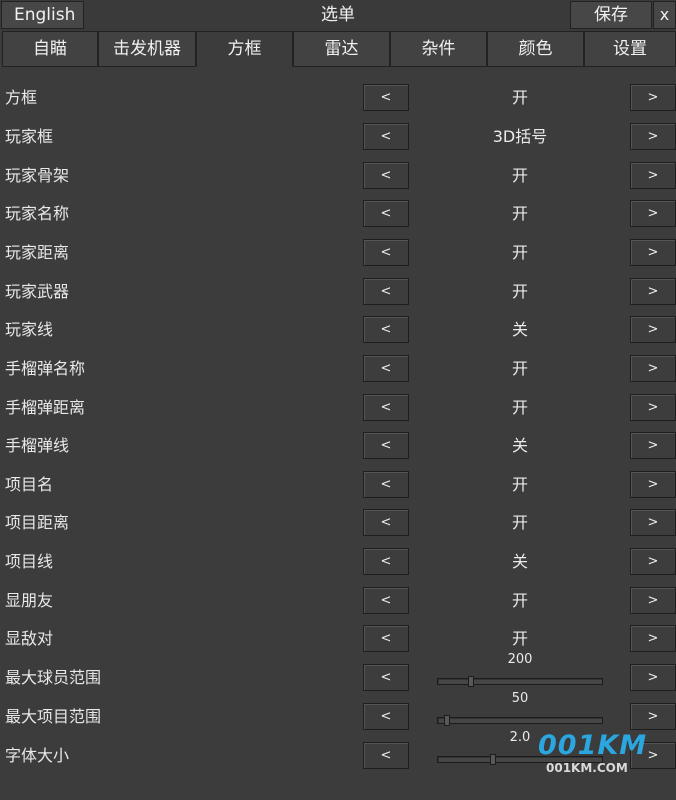  What do you see at coordinates (37, 755) in the screenshot?
I see `slider-label: 字体大小` at bounding box center [37, 755].